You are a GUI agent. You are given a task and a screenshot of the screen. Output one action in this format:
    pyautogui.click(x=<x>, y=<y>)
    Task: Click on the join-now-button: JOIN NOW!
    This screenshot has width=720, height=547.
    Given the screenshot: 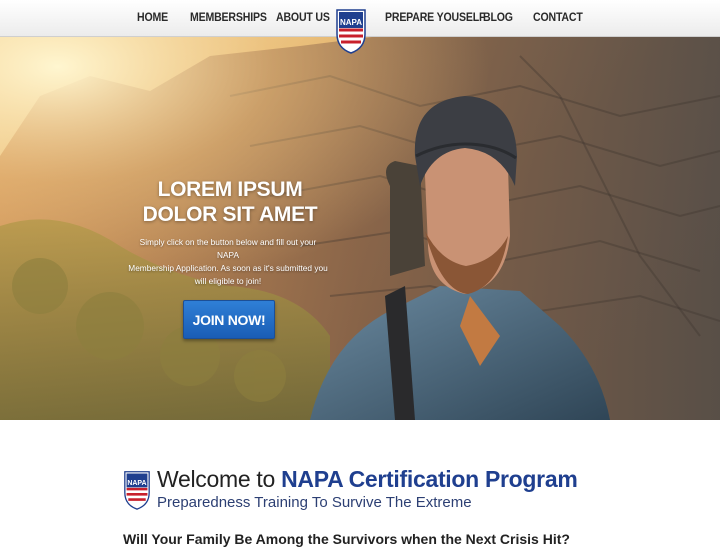 What is the action you would take?
    pyautogui.click(x=229, y=319)
    